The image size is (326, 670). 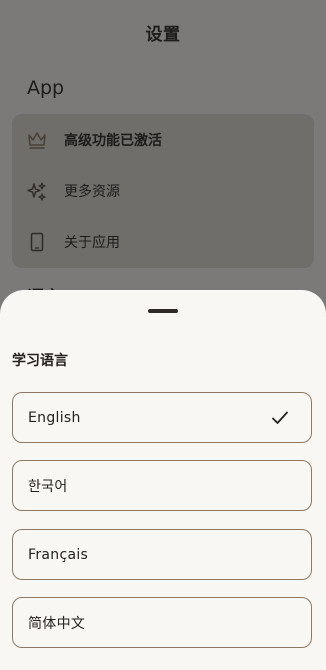 What do you see at coordinates (162, 485) in the screenshot?
I see `language-option-korean: 한국어` at bounding box center [162, 485].